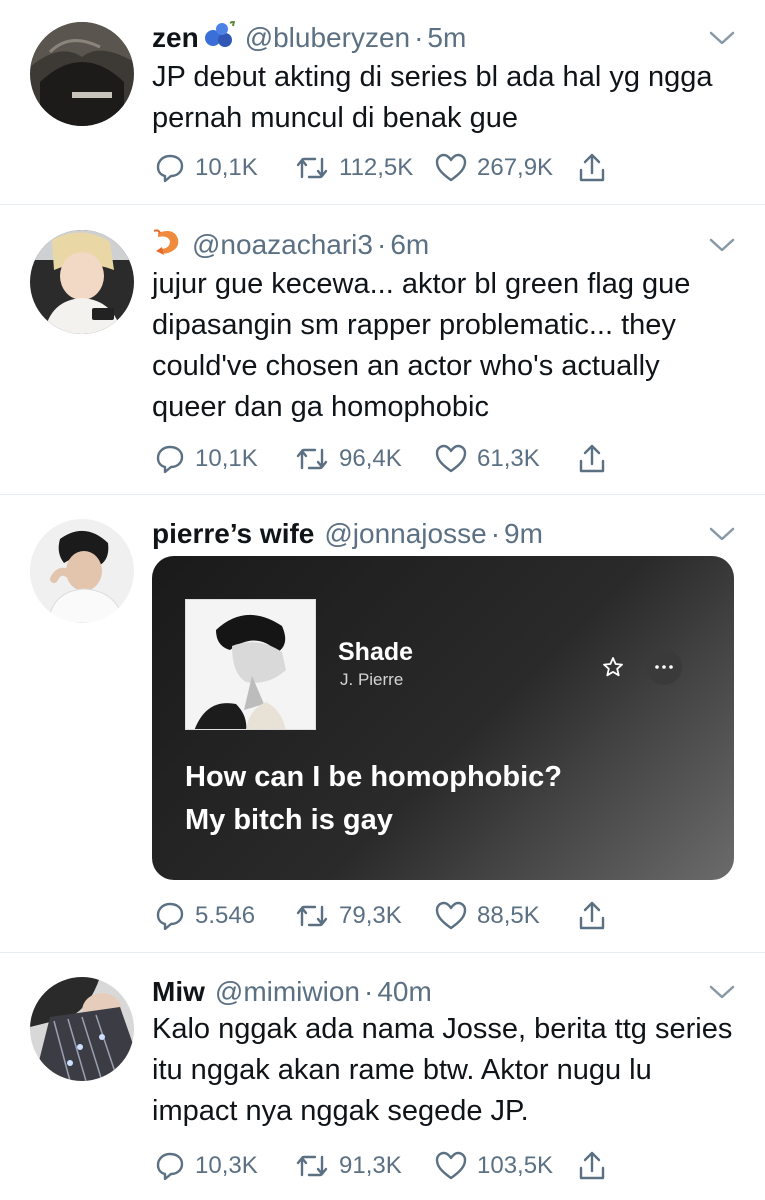  Describe the element at coordinates (613, 667) in the screenshot. I see `star-icon` at that location.